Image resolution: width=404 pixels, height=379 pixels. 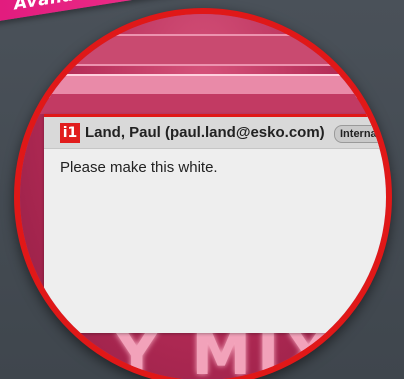 What do you see at coordinates (70, 133) in the screenshot?
I see `app-badge-icon: i1` at bounding box center [70, 133].